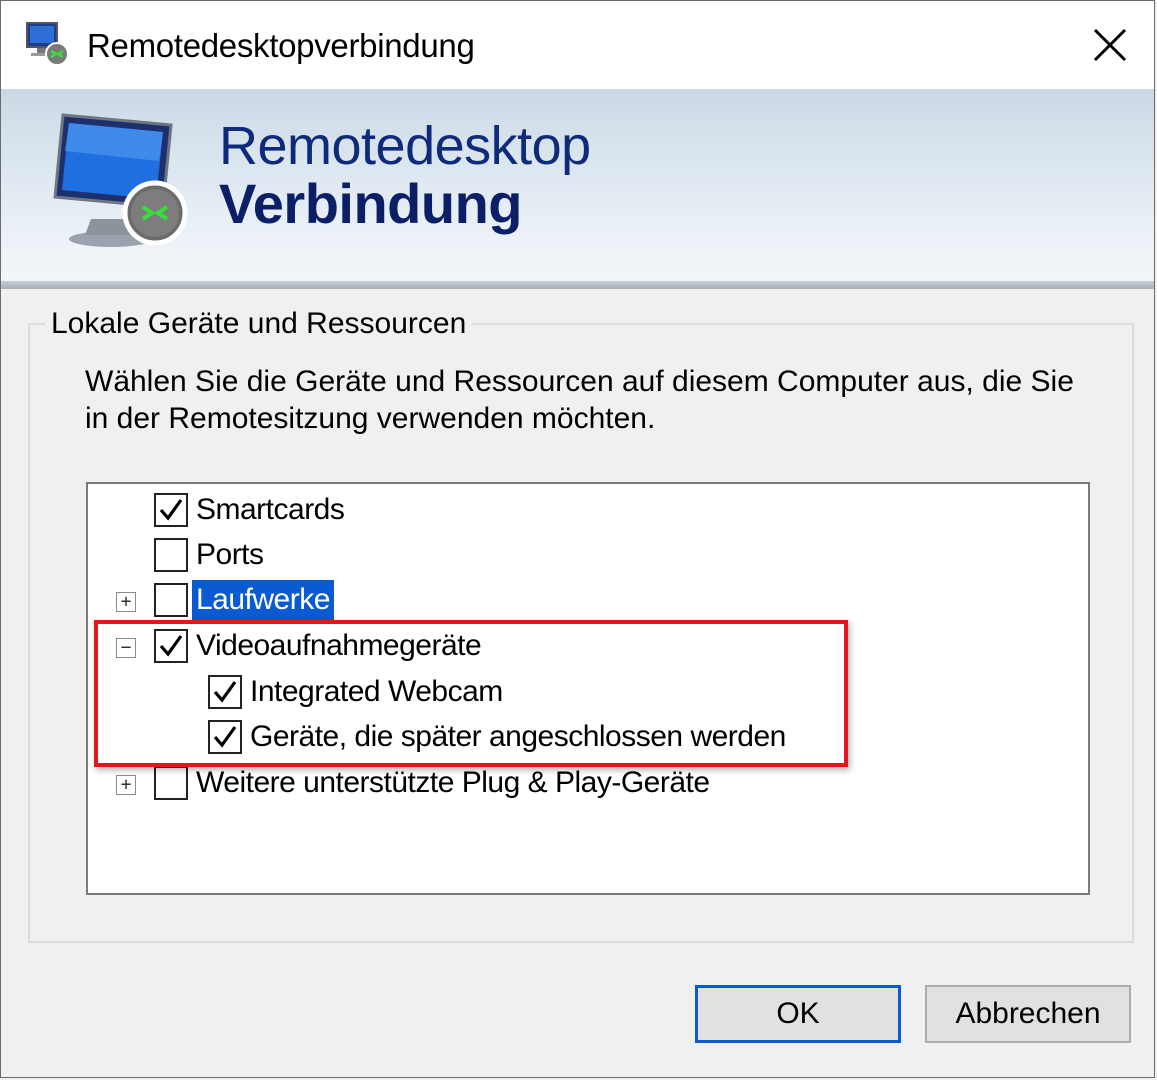 This screenshot has height=1080, width=1157. Describe the element at coordinates (230, 554) in the screenshot. I see `tree-item-label: Ports` at that location.